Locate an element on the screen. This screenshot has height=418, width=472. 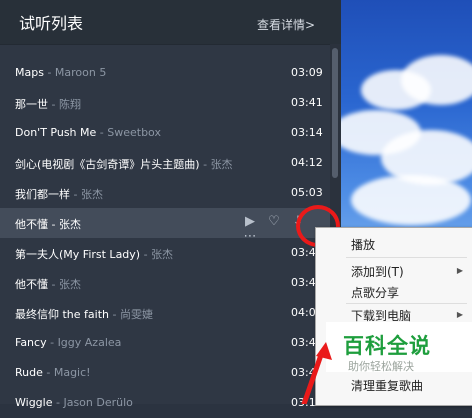
song-row: Wiggle - Jason Derülo 03:1 is located at coordinates (165, 403).